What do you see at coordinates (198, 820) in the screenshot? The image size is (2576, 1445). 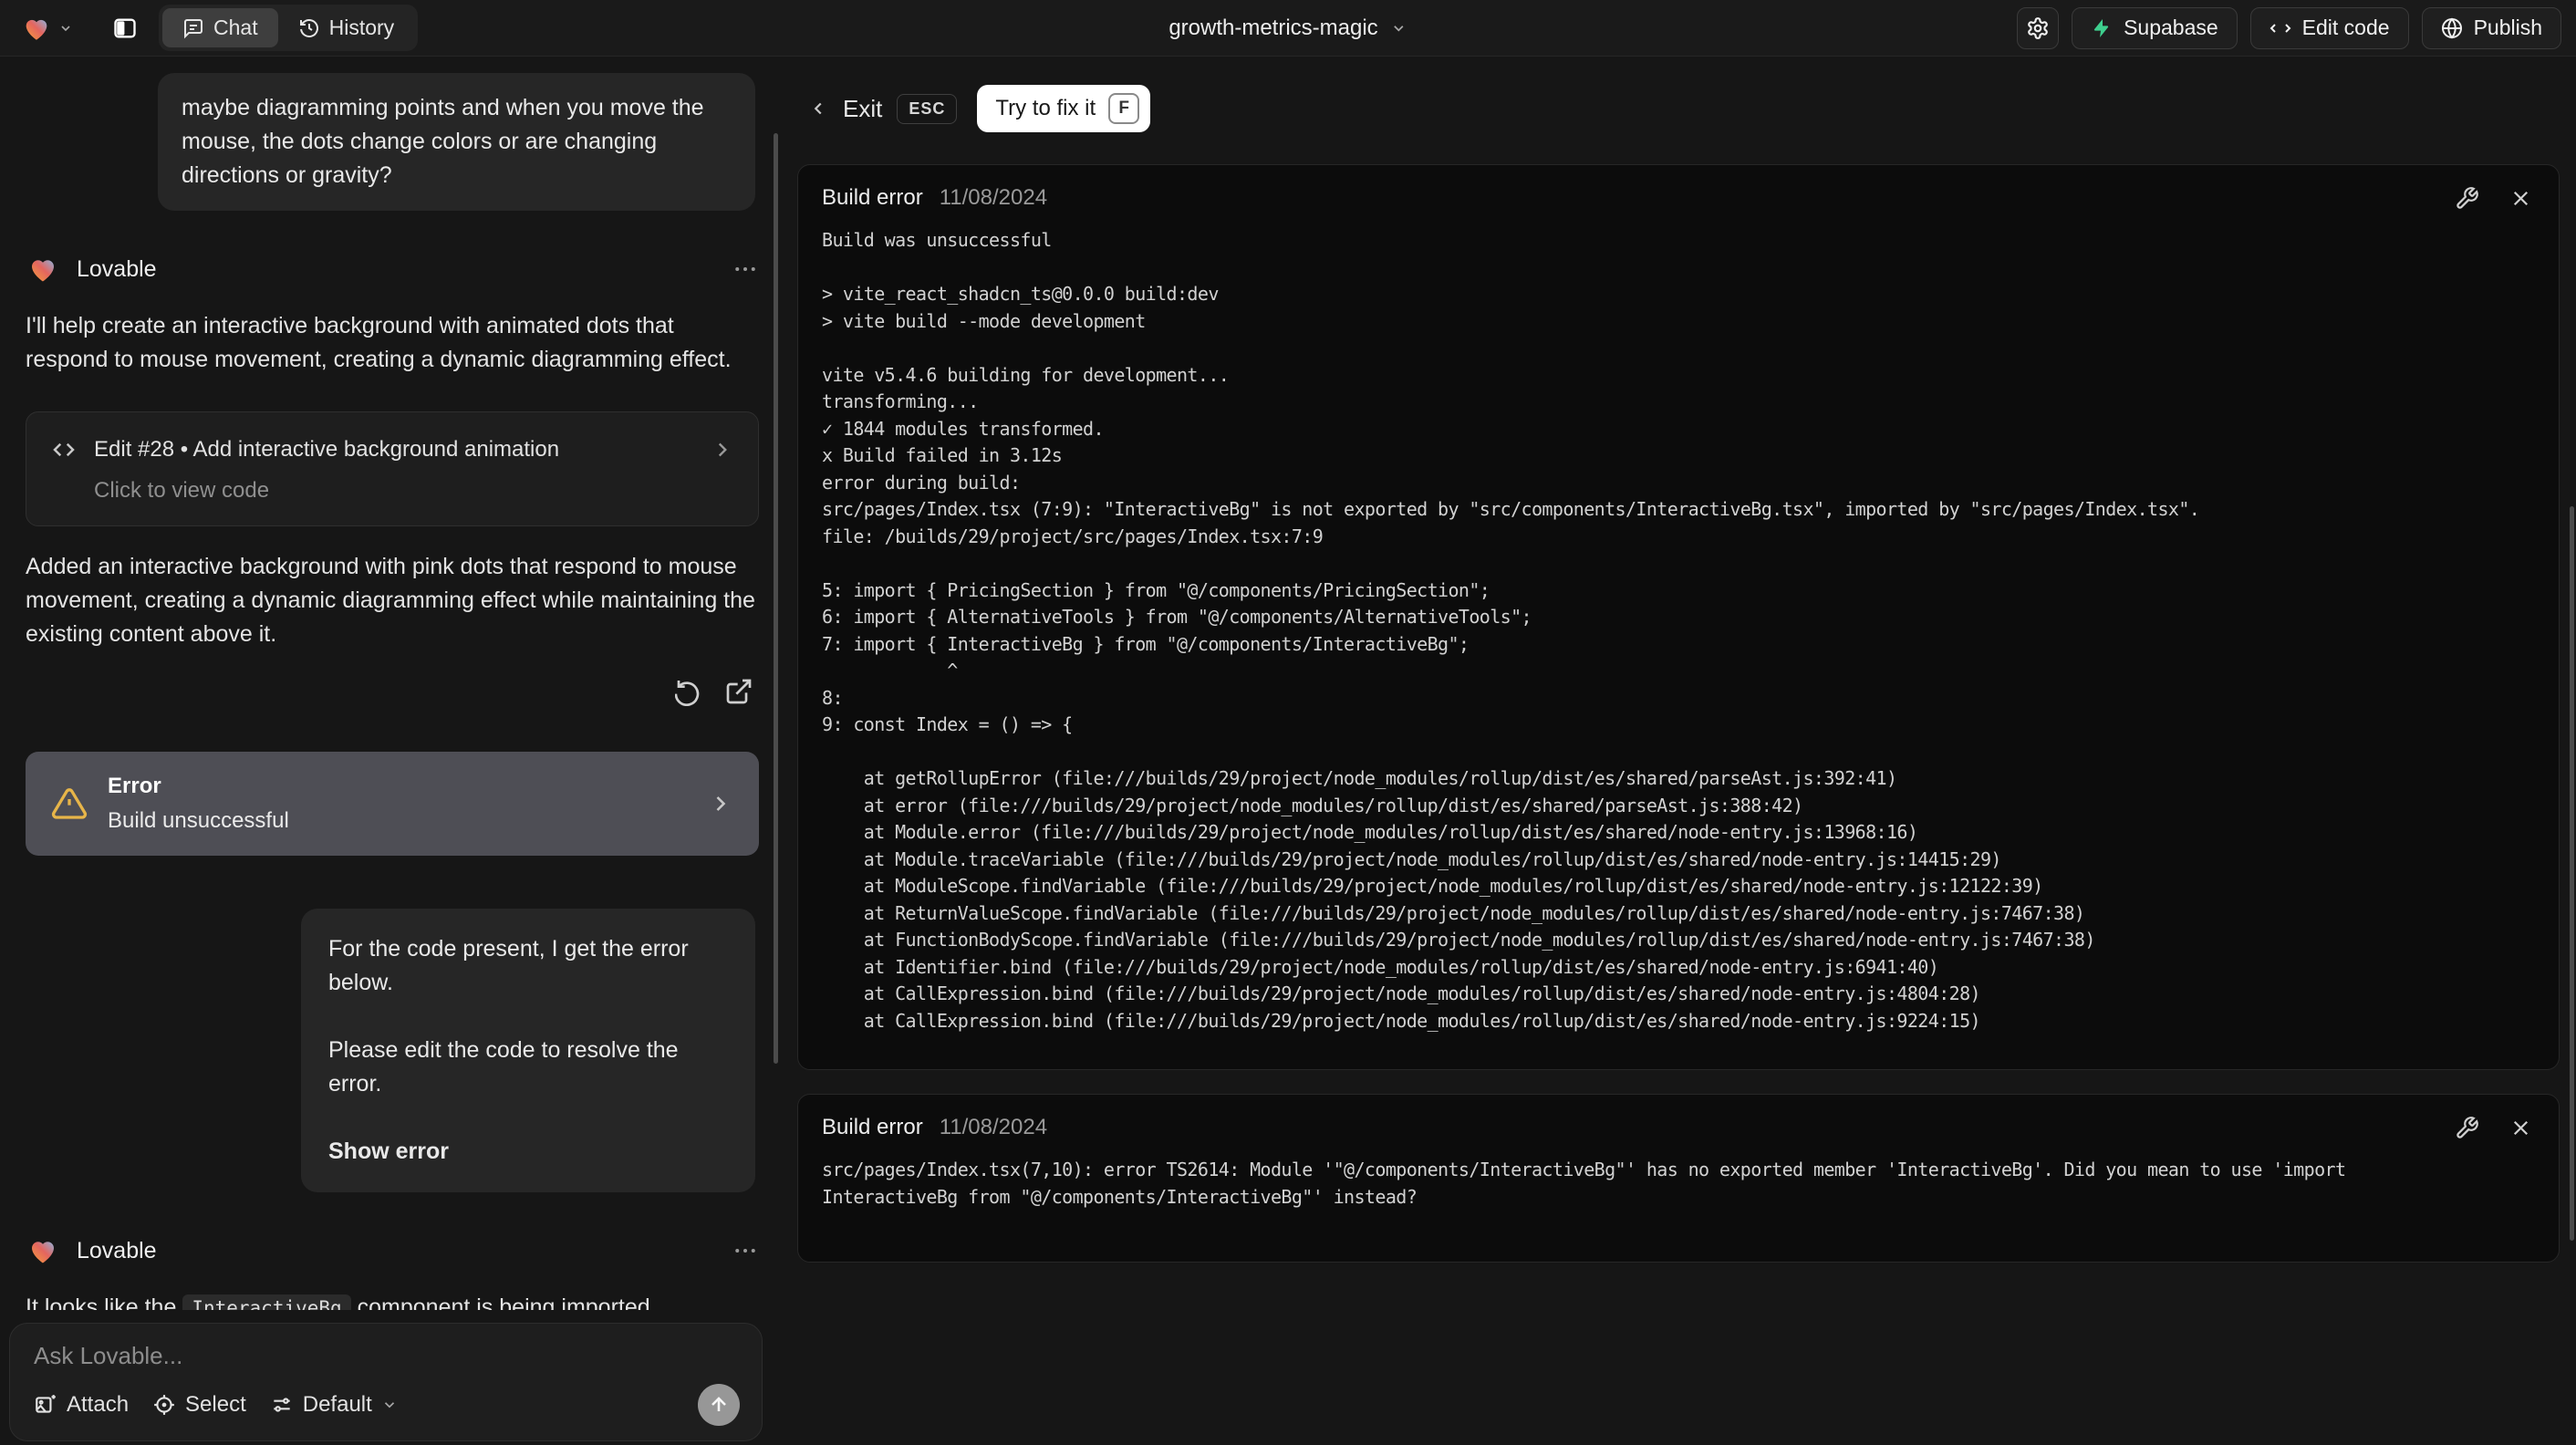 I see `error-card-subtitle: Build unsuccessful` at bounding box center [198, 820].